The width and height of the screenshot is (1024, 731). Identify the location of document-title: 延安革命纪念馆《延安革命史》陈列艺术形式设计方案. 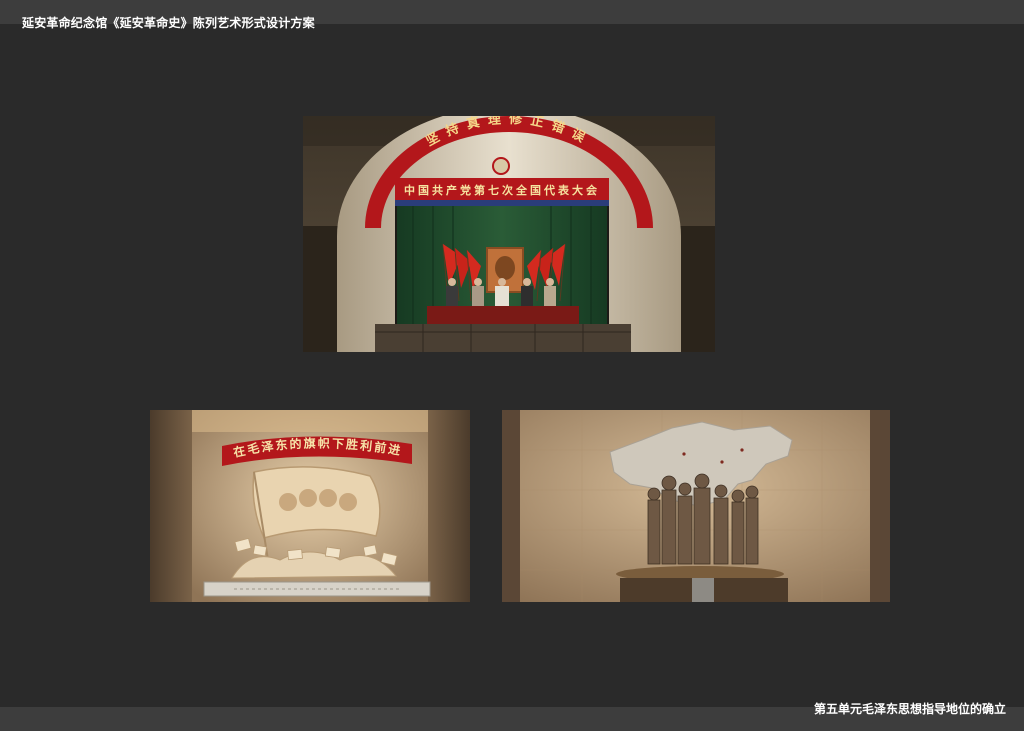
(168, 23).